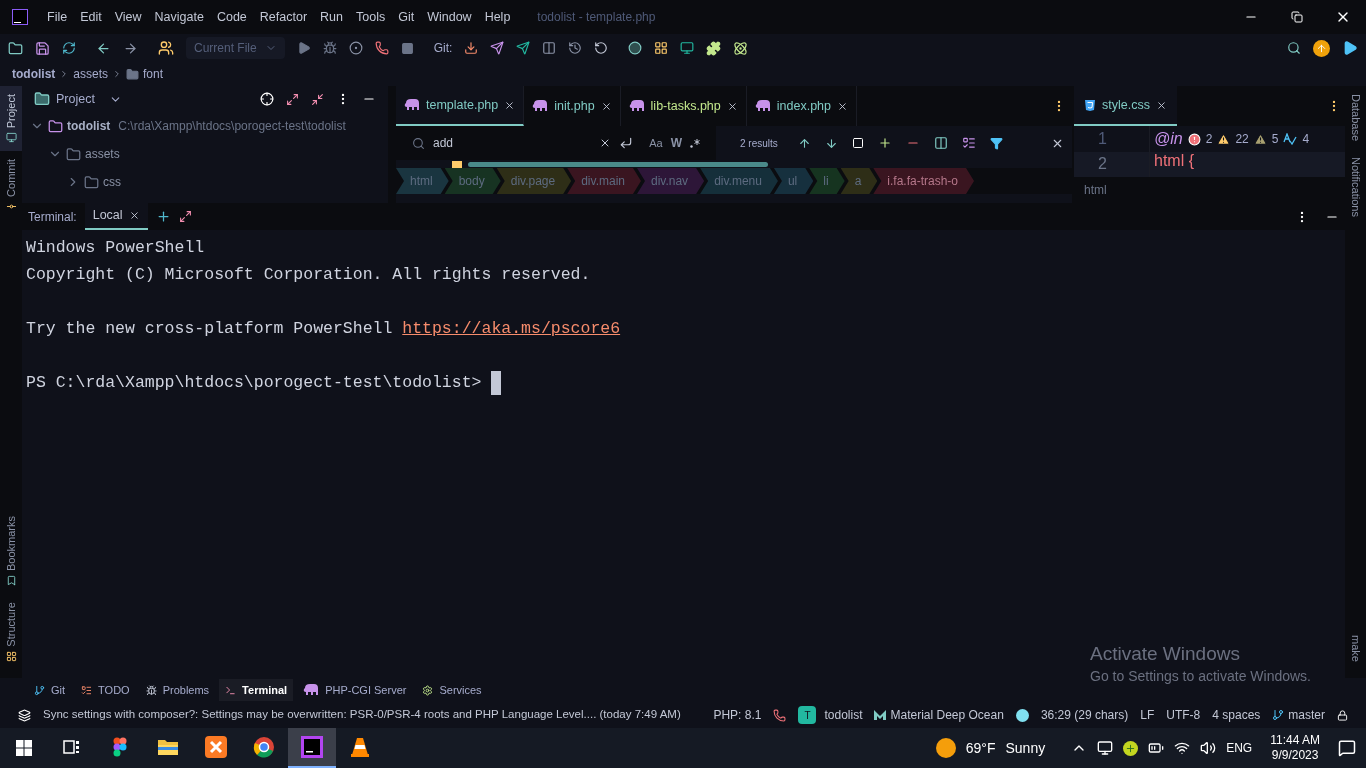 Image resolution: width=1366 pixels, height=768 pixels. What do you see at coordinates (283, 17) in the screenshot?
I see `menu-item: Refactor` at bounding box center [283, 17].